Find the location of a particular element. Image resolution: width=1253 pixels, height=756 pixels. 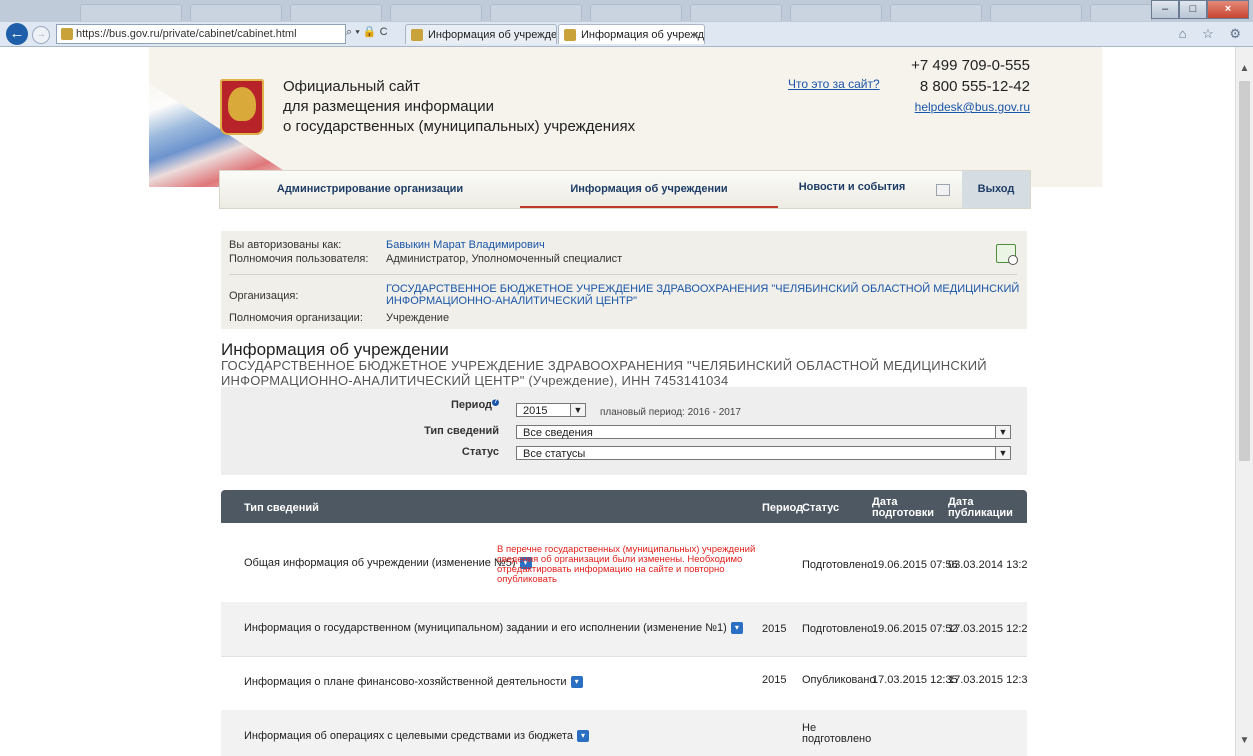

calendar-clock-icon is located at coordinates (1007, 254).